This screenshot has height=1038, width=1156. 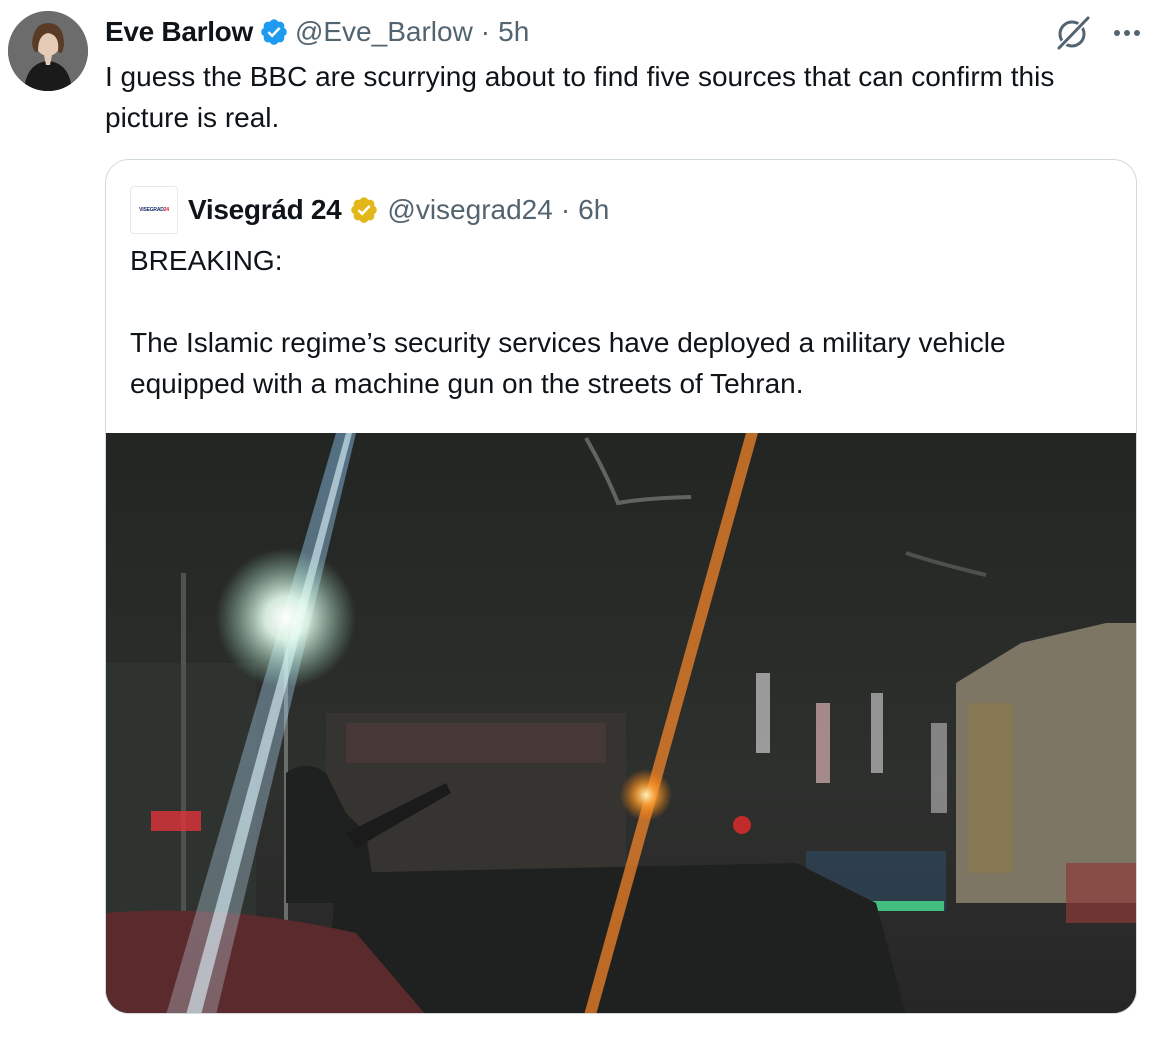 I want to click on visegrad-logo: VISEGRAD24, so click(x=154, y=210).